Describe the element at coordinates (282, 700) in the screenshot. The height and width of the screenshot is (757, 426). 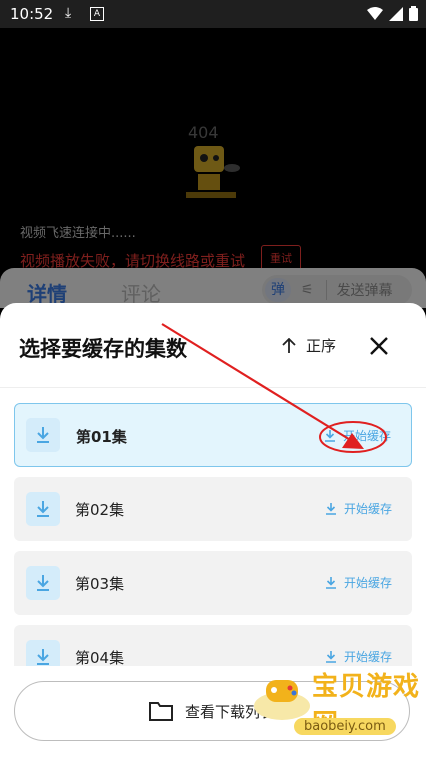
I see `gamepad-icon` at that location.